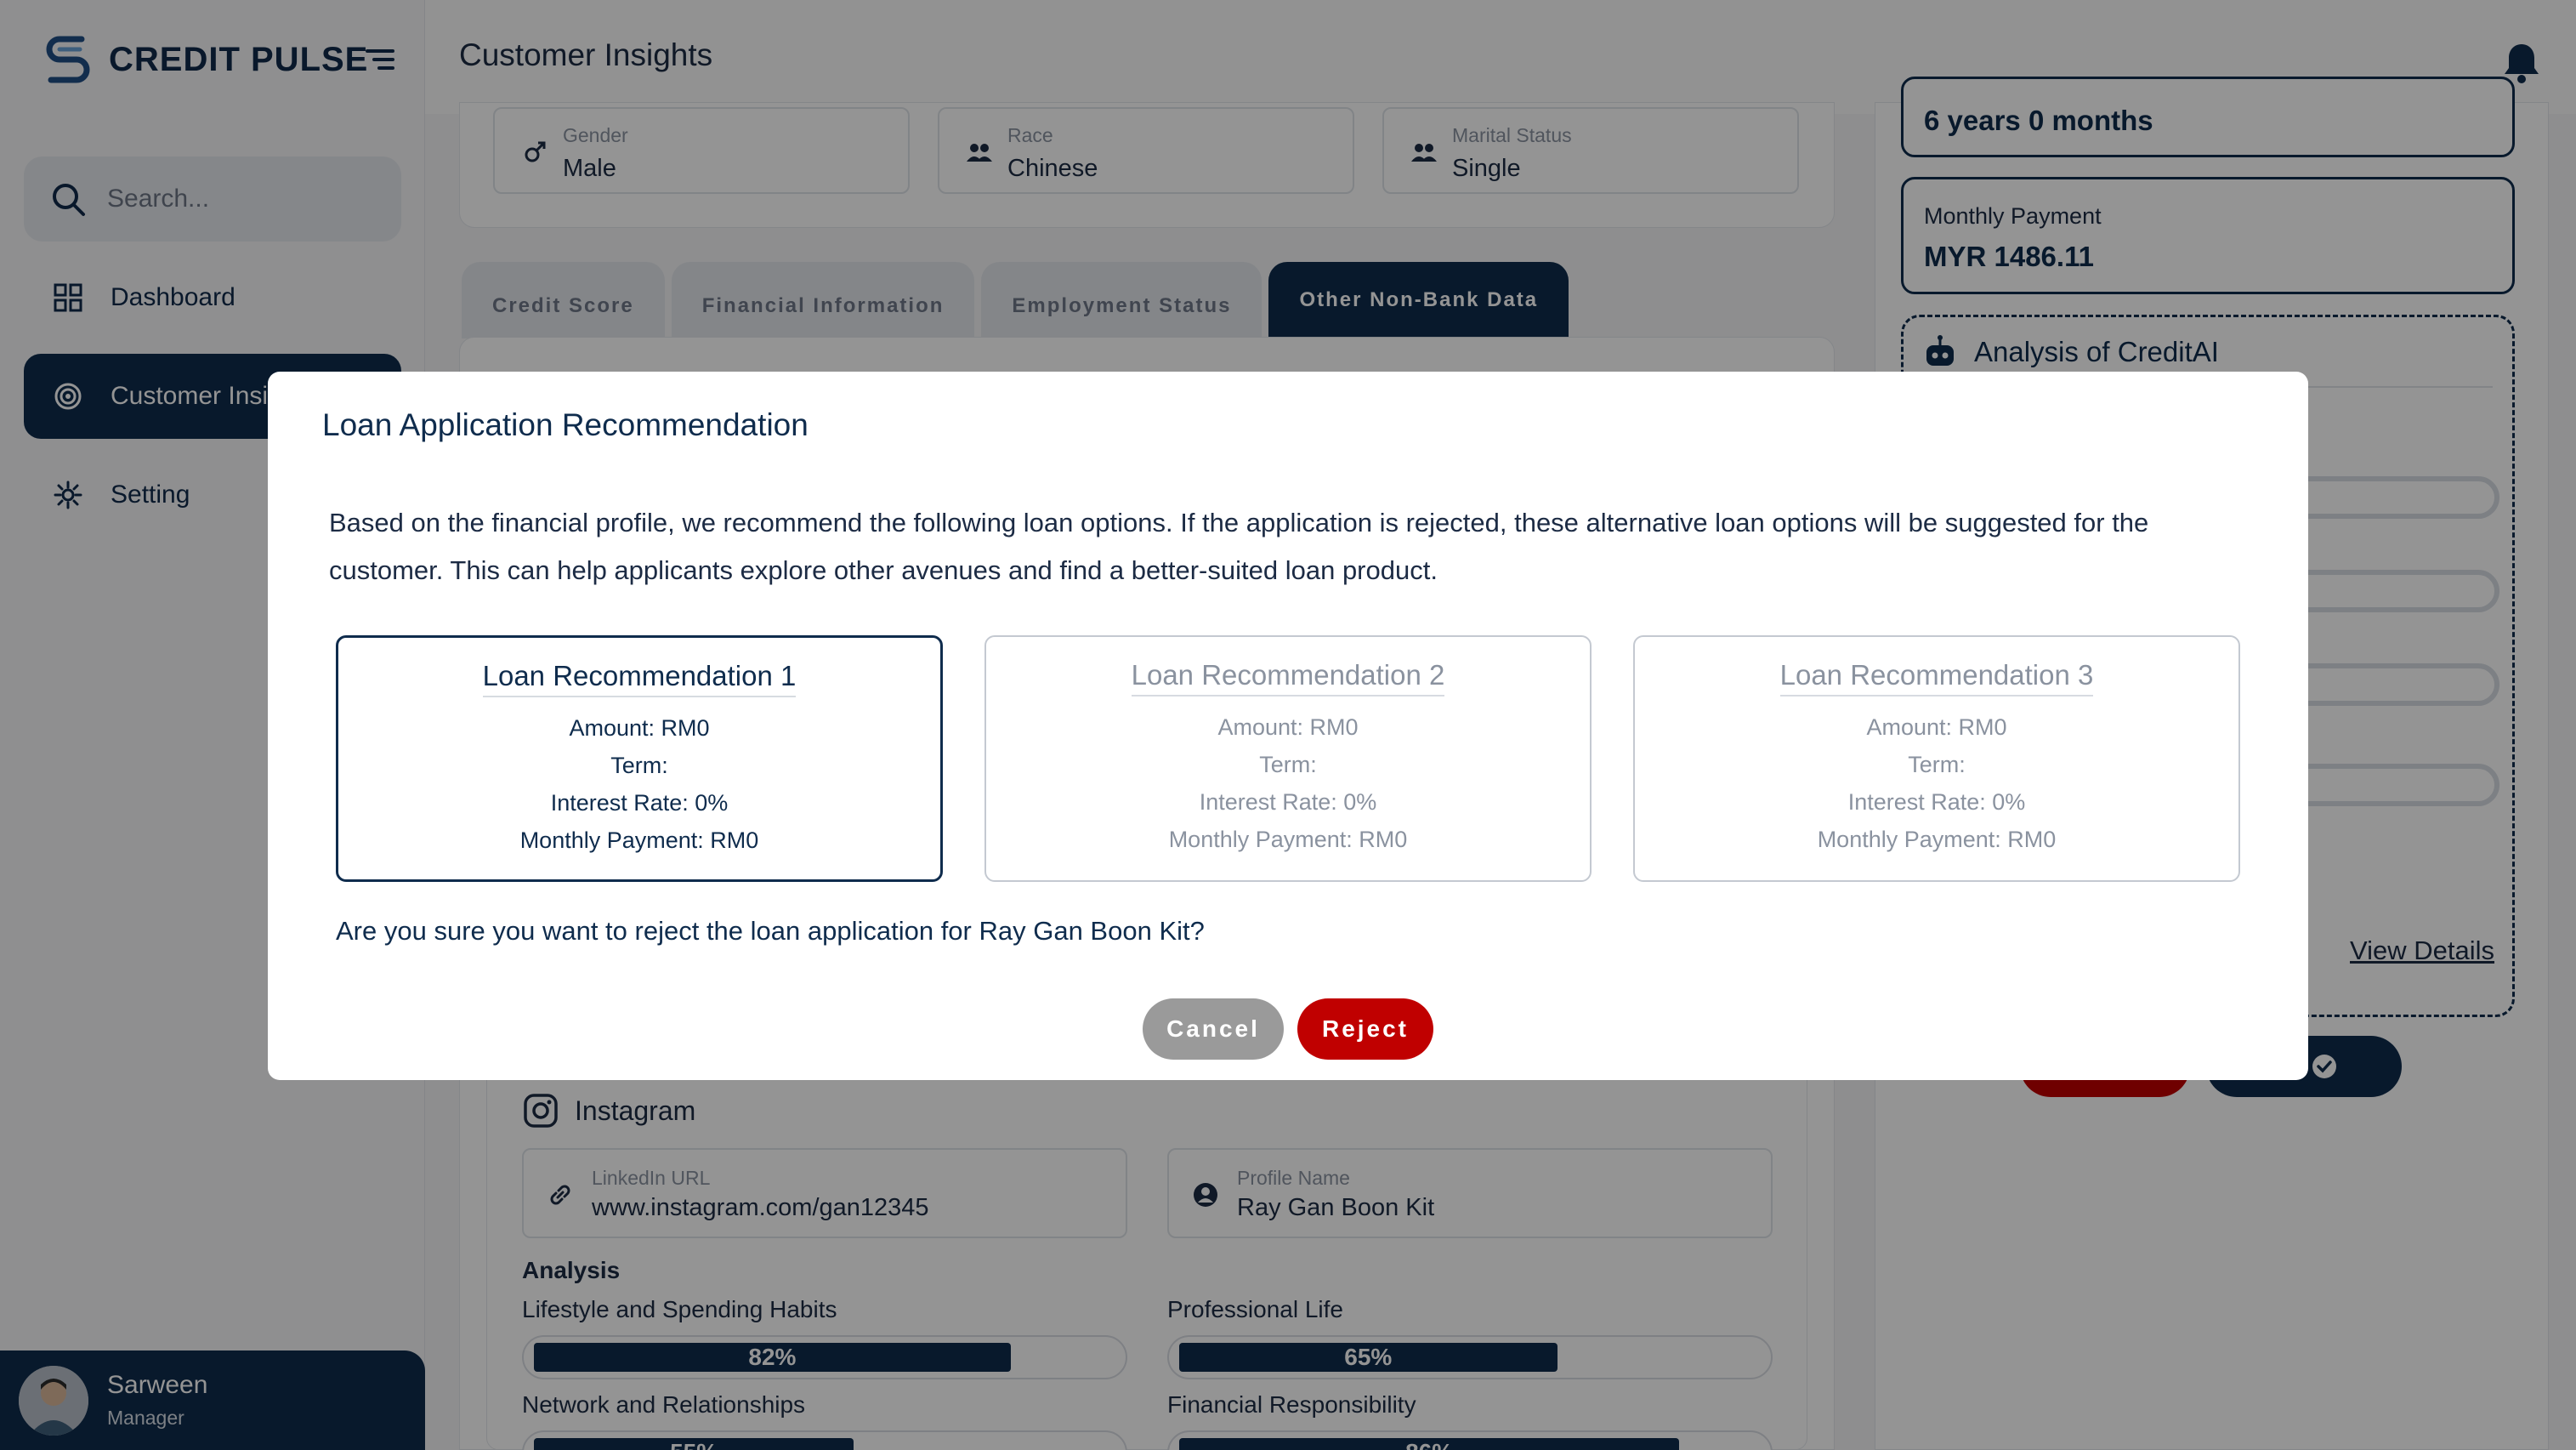  I want to click on recommendation-title: Loan Recommendation 2, so click(1288, 678).